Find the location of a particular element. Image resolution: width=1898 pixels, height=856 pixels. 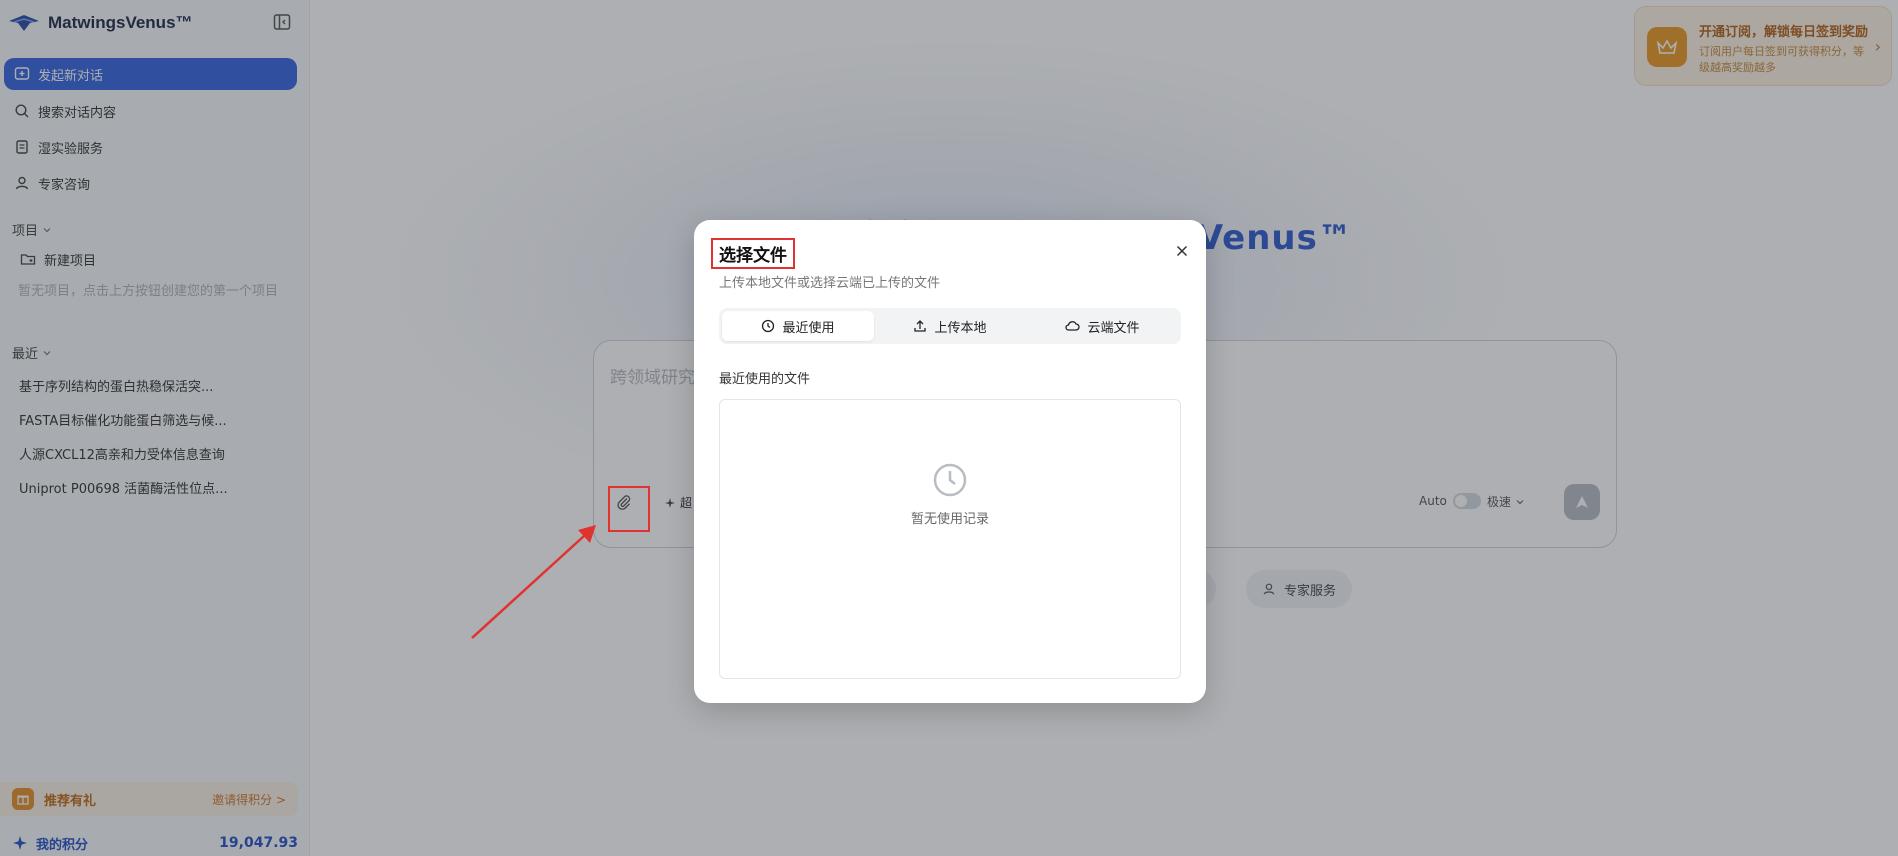

annotation-arrow is located at coordinates (533, 582).